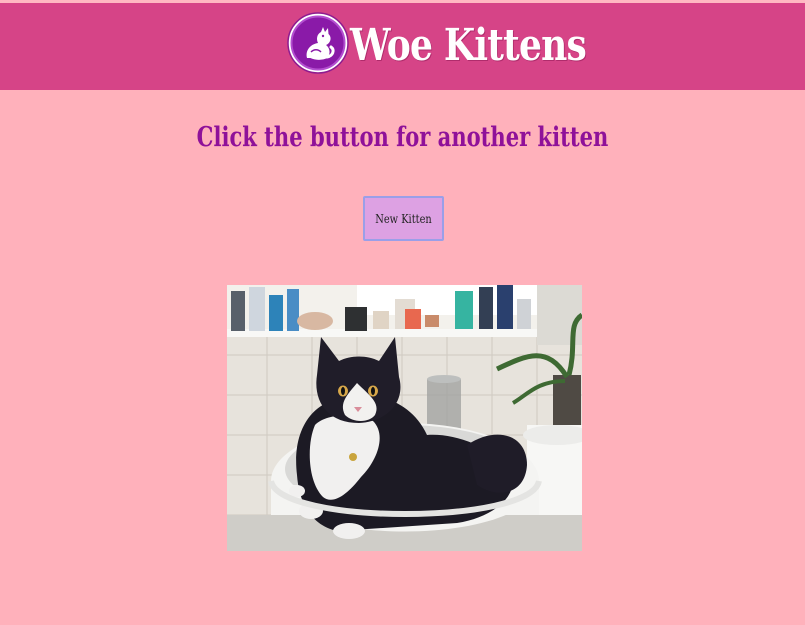 Image resolution: width=805 pixels, height=625 pixels. I want to click on new-kitten-button: New Kitten, so click(403, 218).